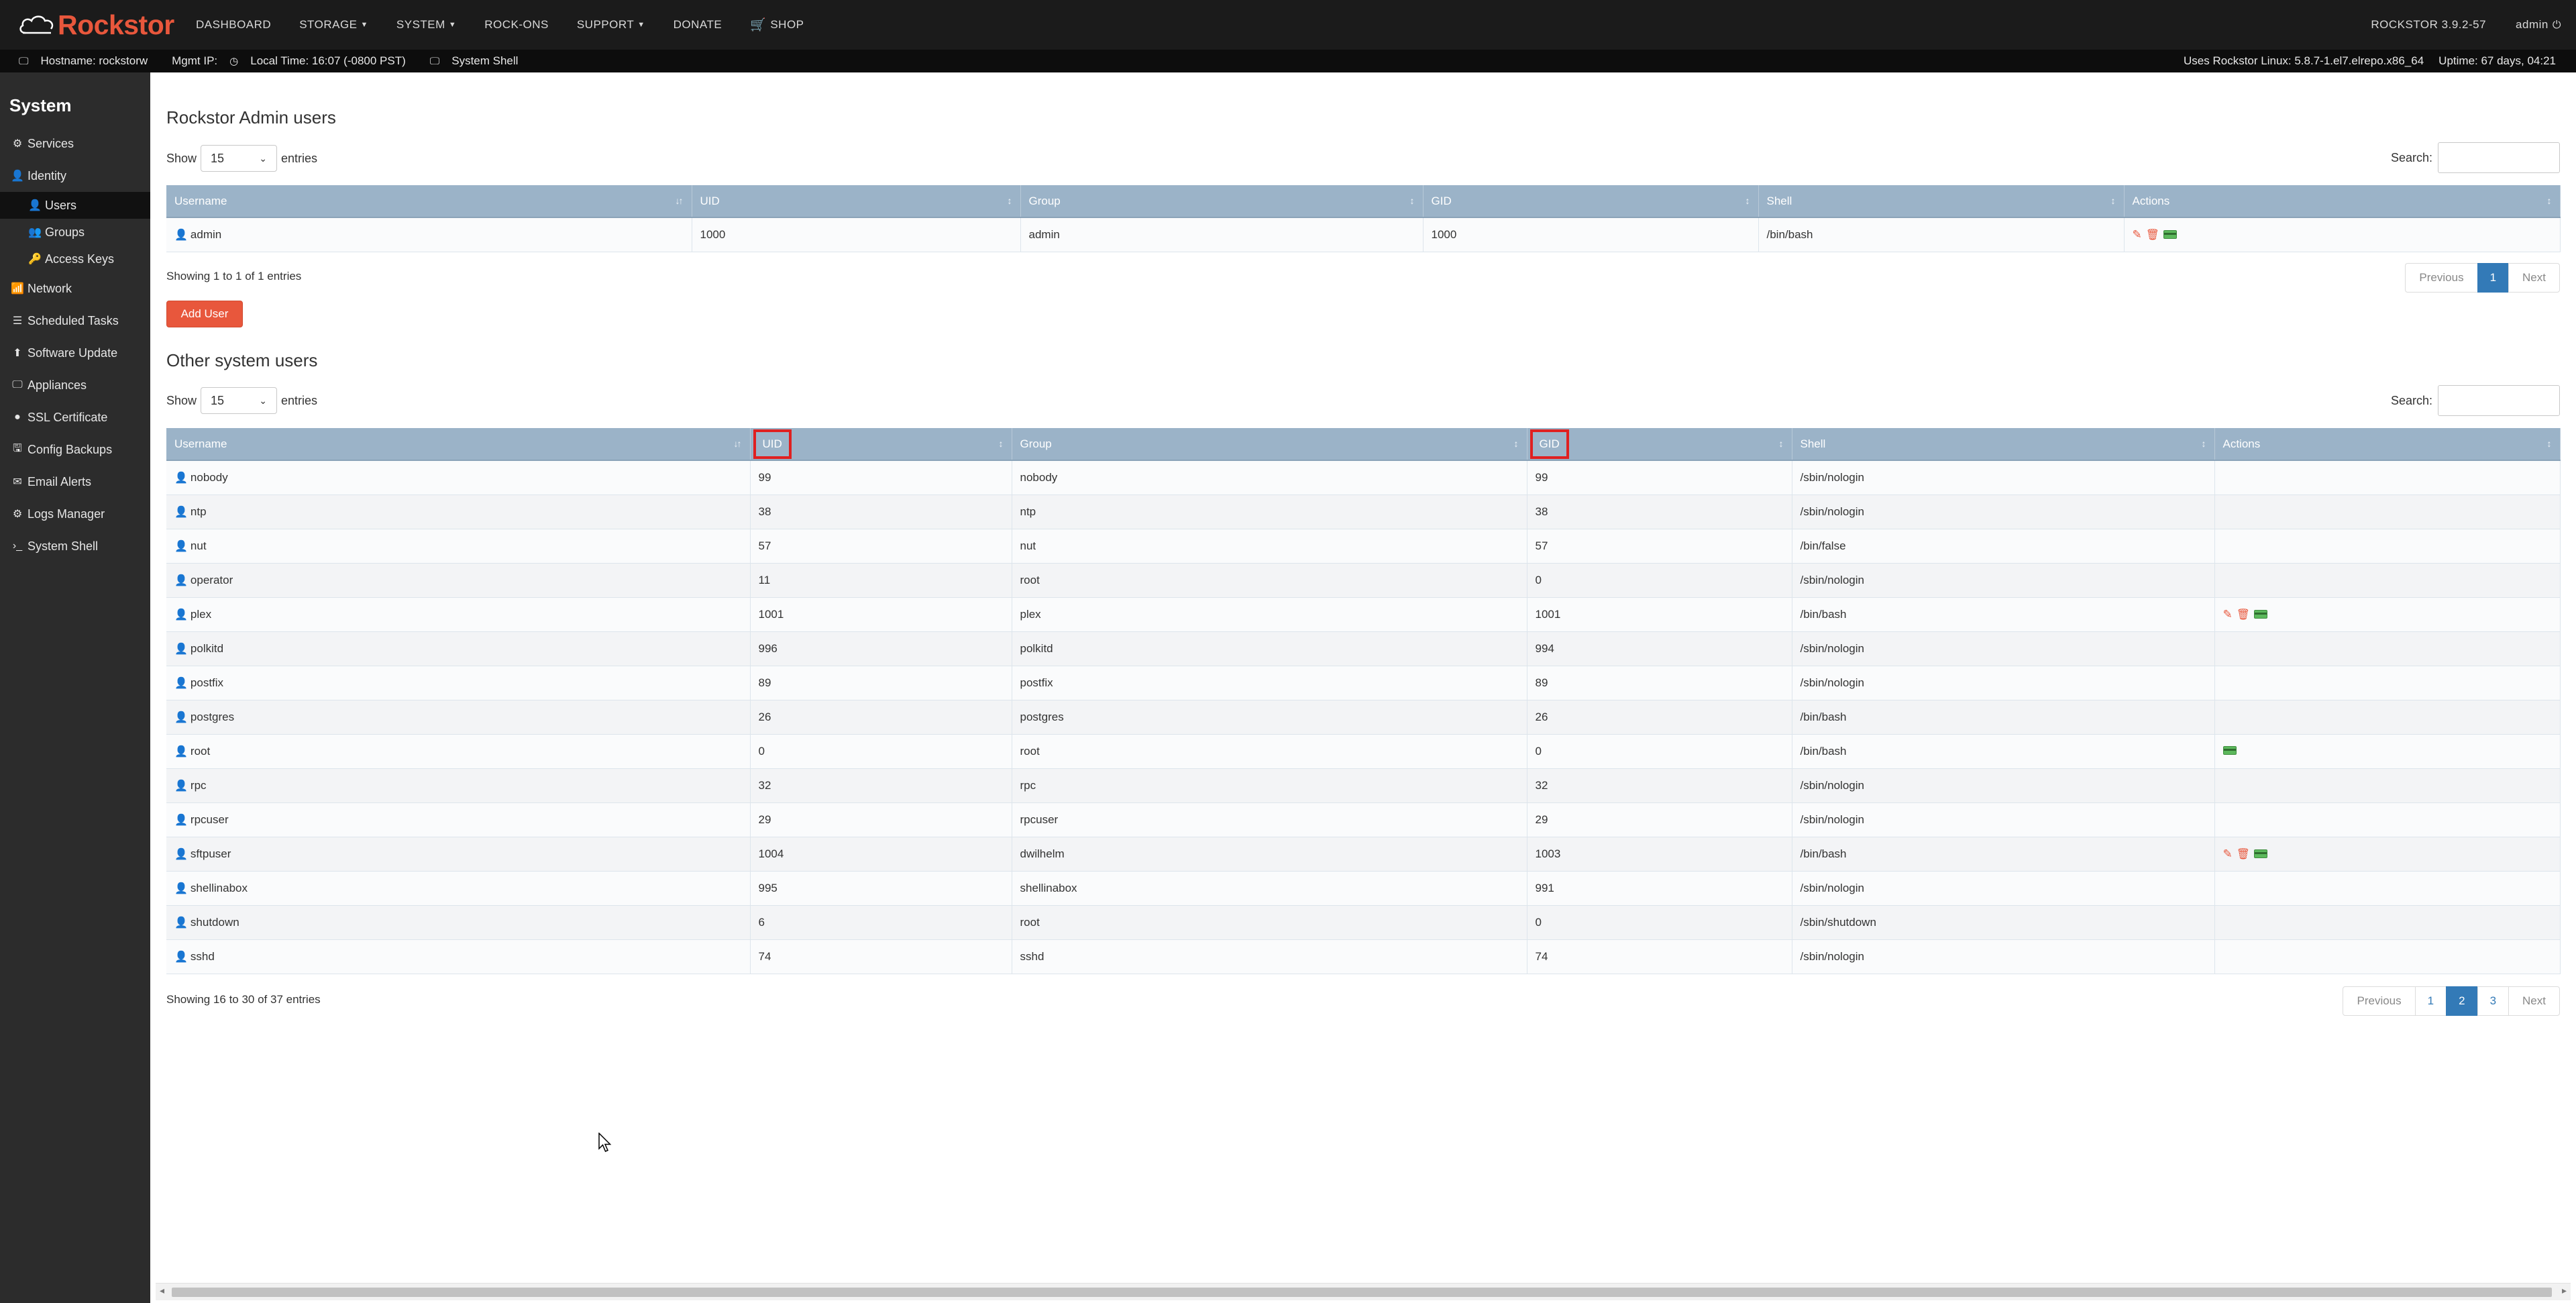 Image resolution: width=2576 pixels, height=1303 pixels. What do you see at coordinates (75, 321) in the screenshot?
I see `sidebar-item-scheduled-tasks: ☰ Scheduled Tasks` at bounding box center [75, 321].